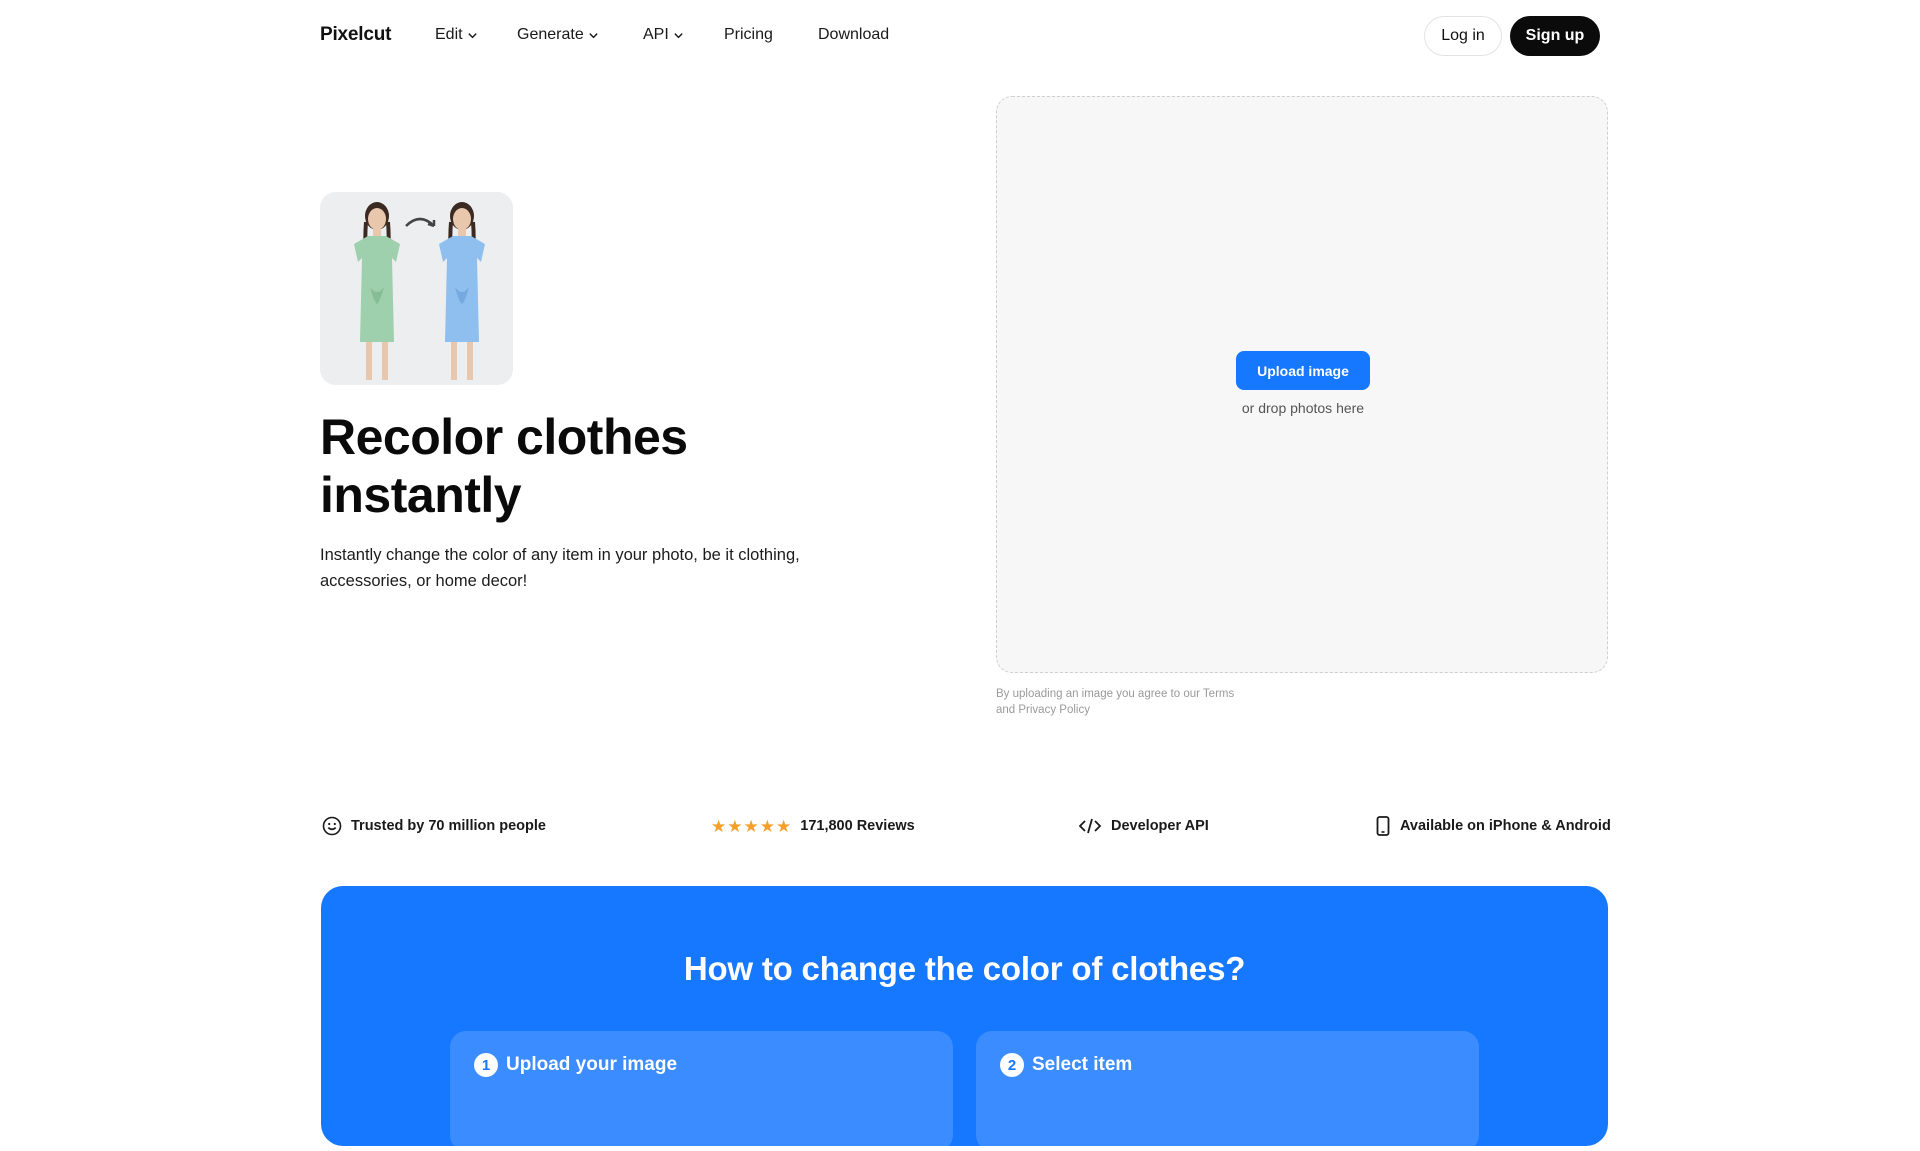 The height and width of the screenshot is (1151, 1920). I want to click on step-title: Upload your image, so click(592, 1064).